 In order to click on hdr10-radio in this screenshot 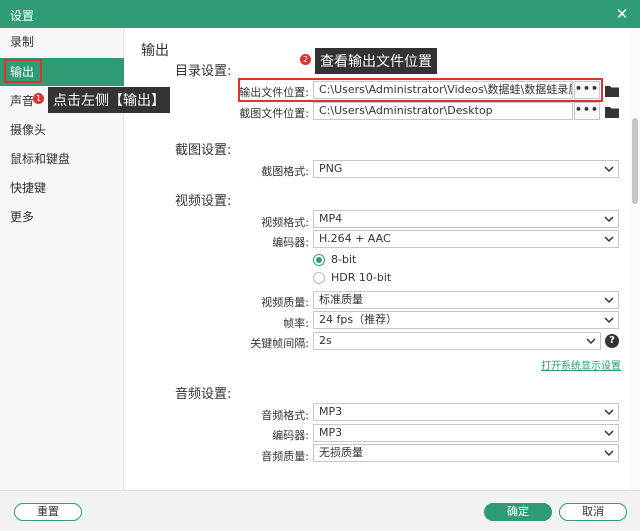, I will do `click(319, 278)`.